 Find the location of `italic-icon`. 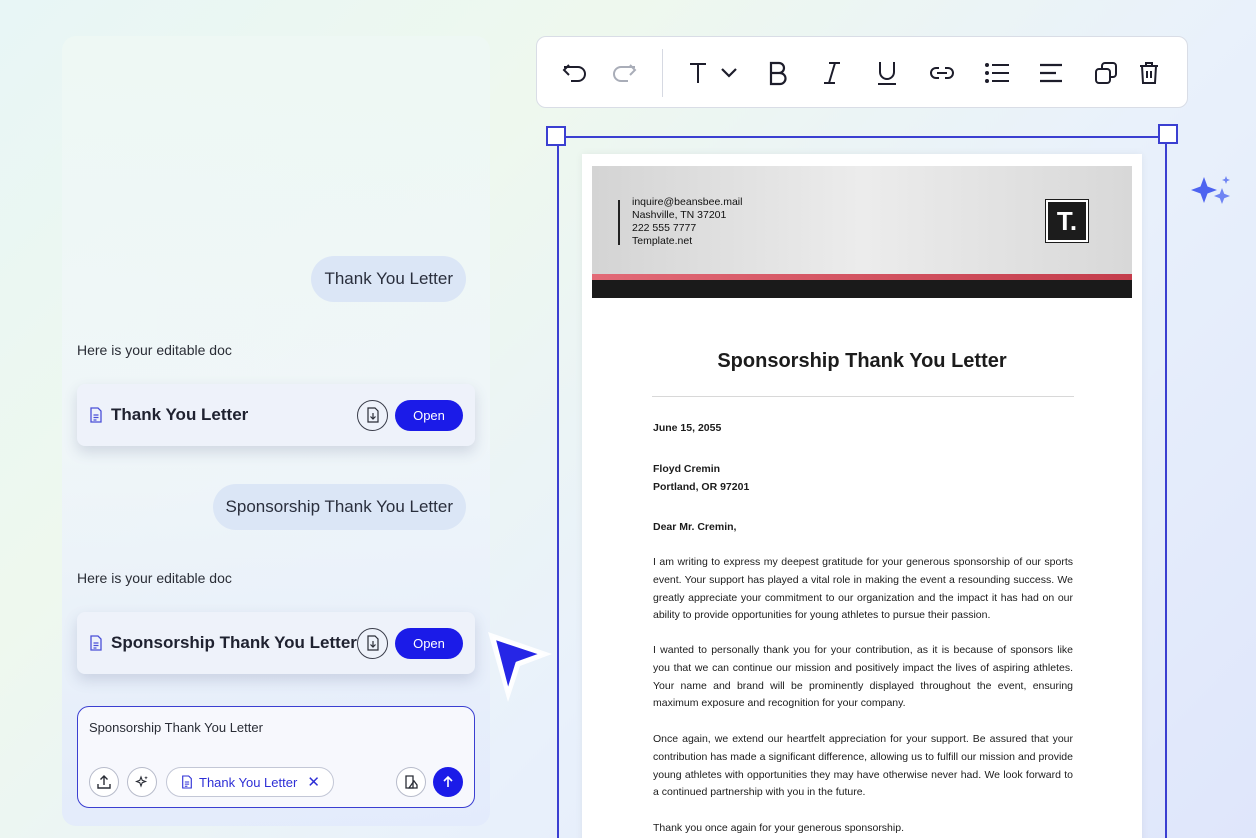

italic-icon is located at coordinates (832, 73).